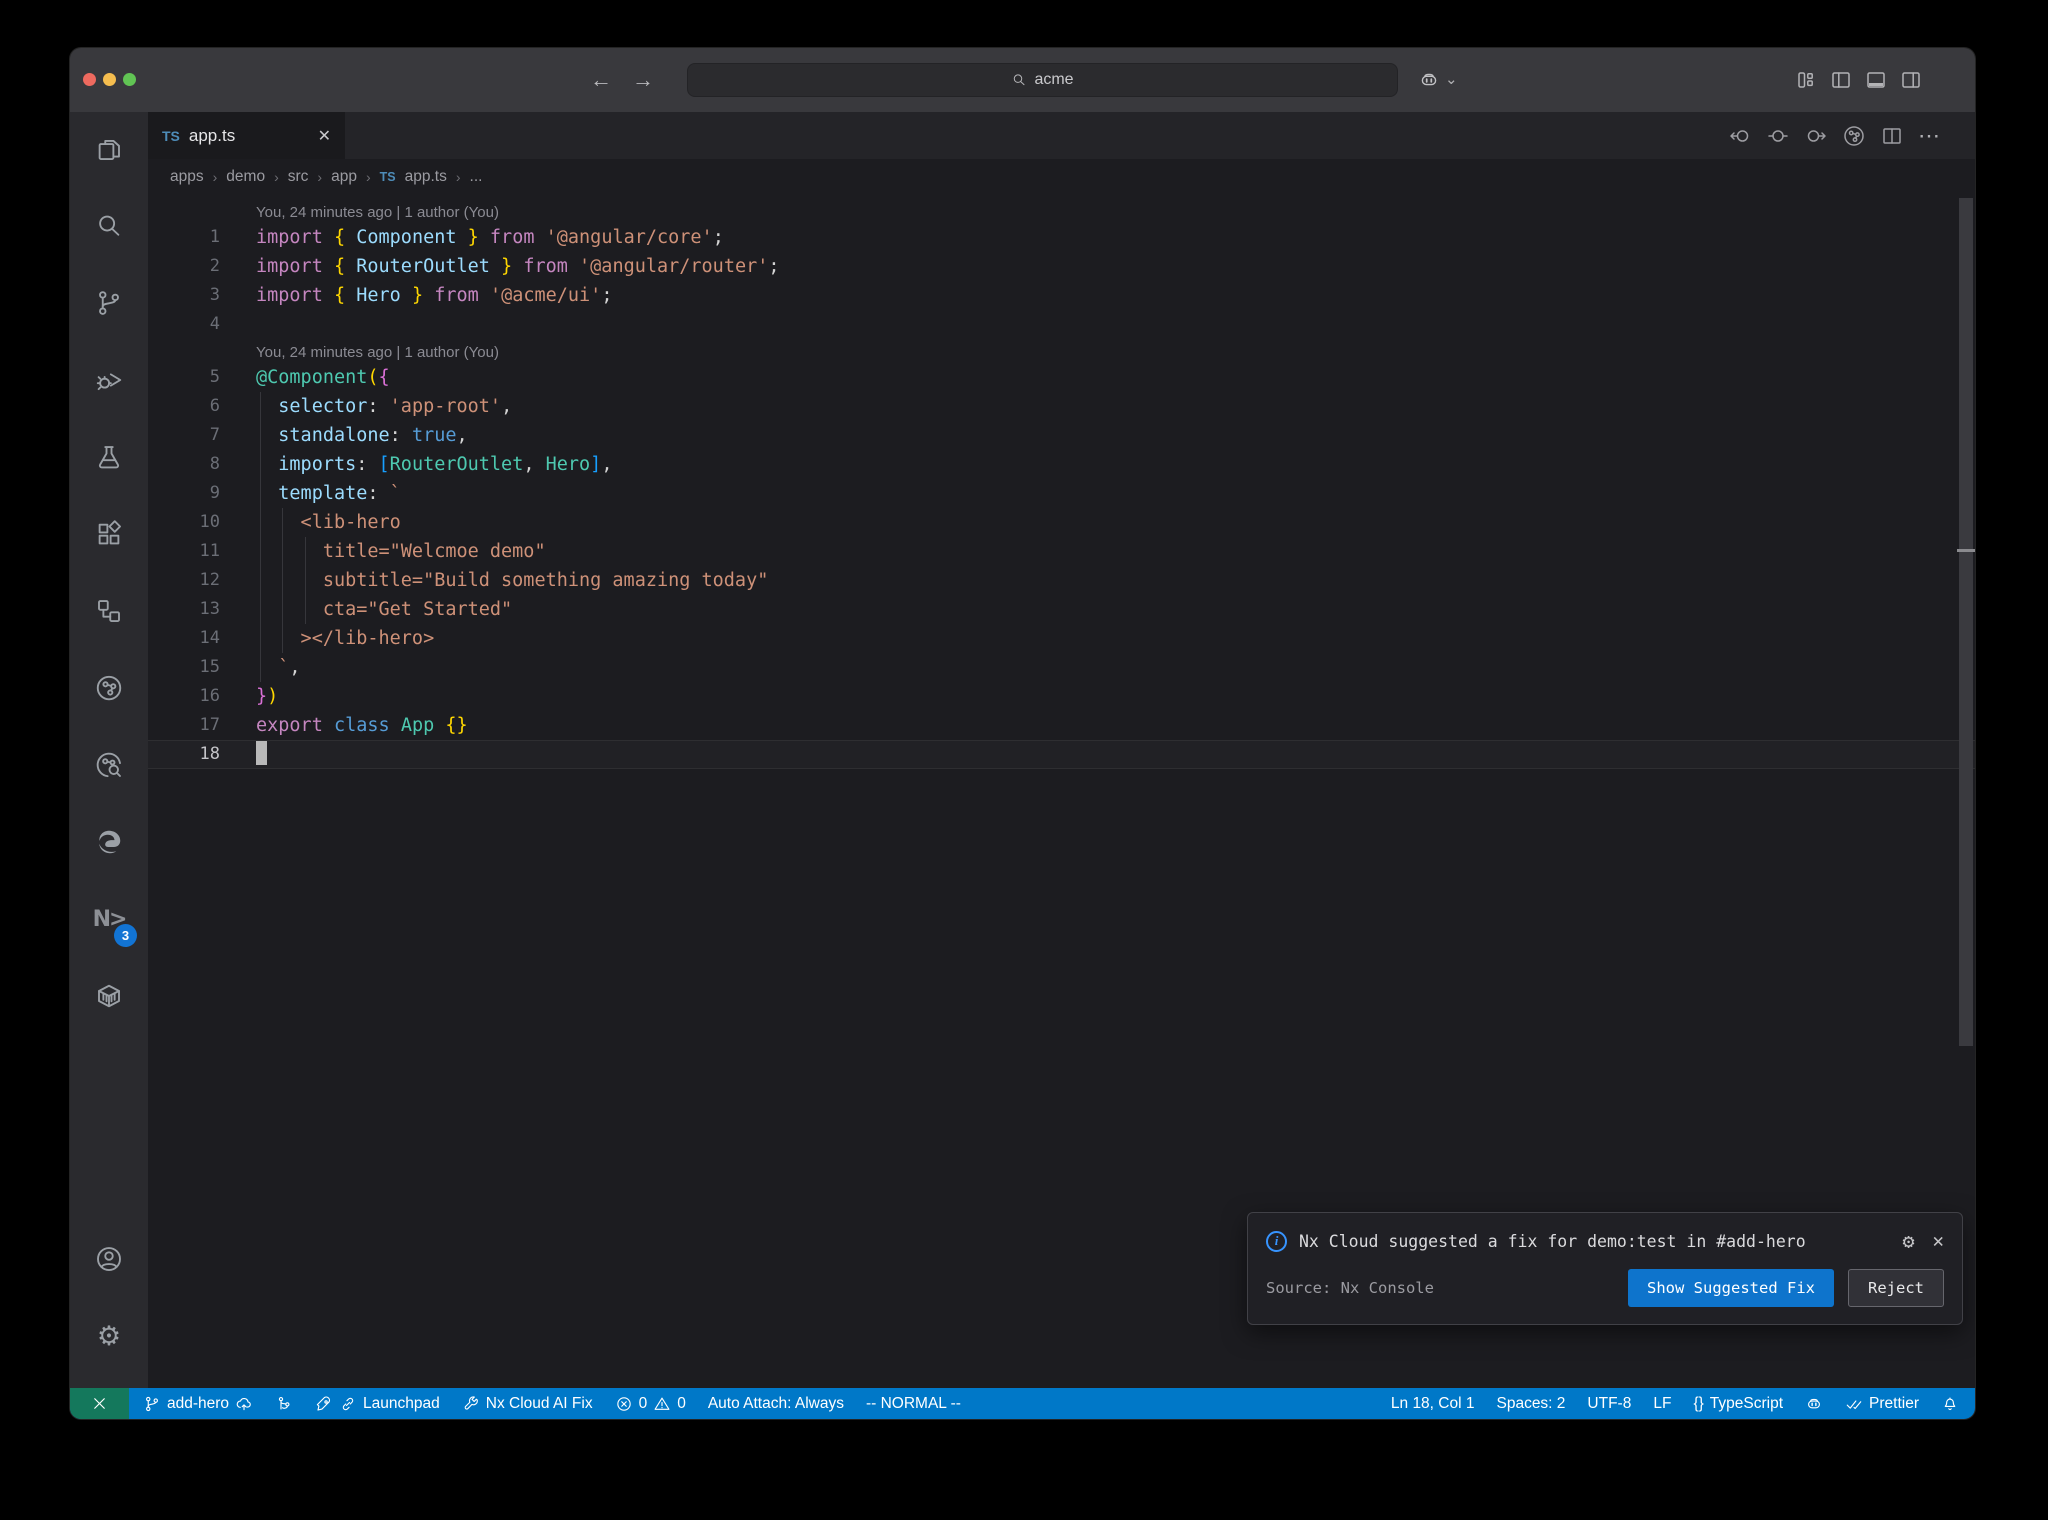  Describe the element at coordinates (527, 1404) in the screenshot. I see `status-item-nx-cloud-ai-fix: Nx Cloud AI Fix` at that location.